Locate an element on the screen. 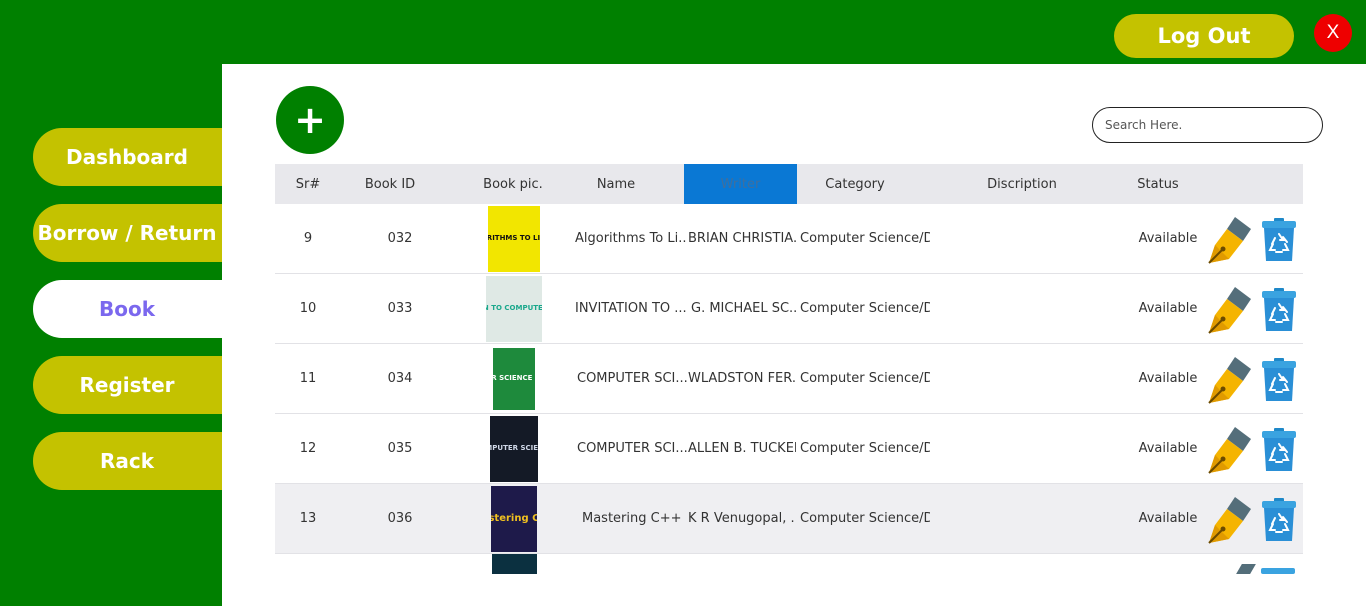  cell-sr: 9 is located at coordinates (308, 238).